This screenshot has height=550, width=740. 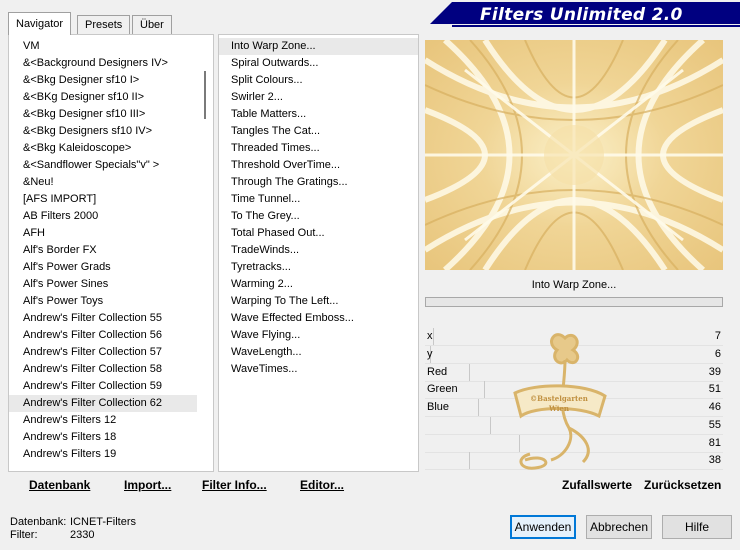 I want to click on category-item: &<Bkg Designers sf10 IV>, so click(x=103, y=131).